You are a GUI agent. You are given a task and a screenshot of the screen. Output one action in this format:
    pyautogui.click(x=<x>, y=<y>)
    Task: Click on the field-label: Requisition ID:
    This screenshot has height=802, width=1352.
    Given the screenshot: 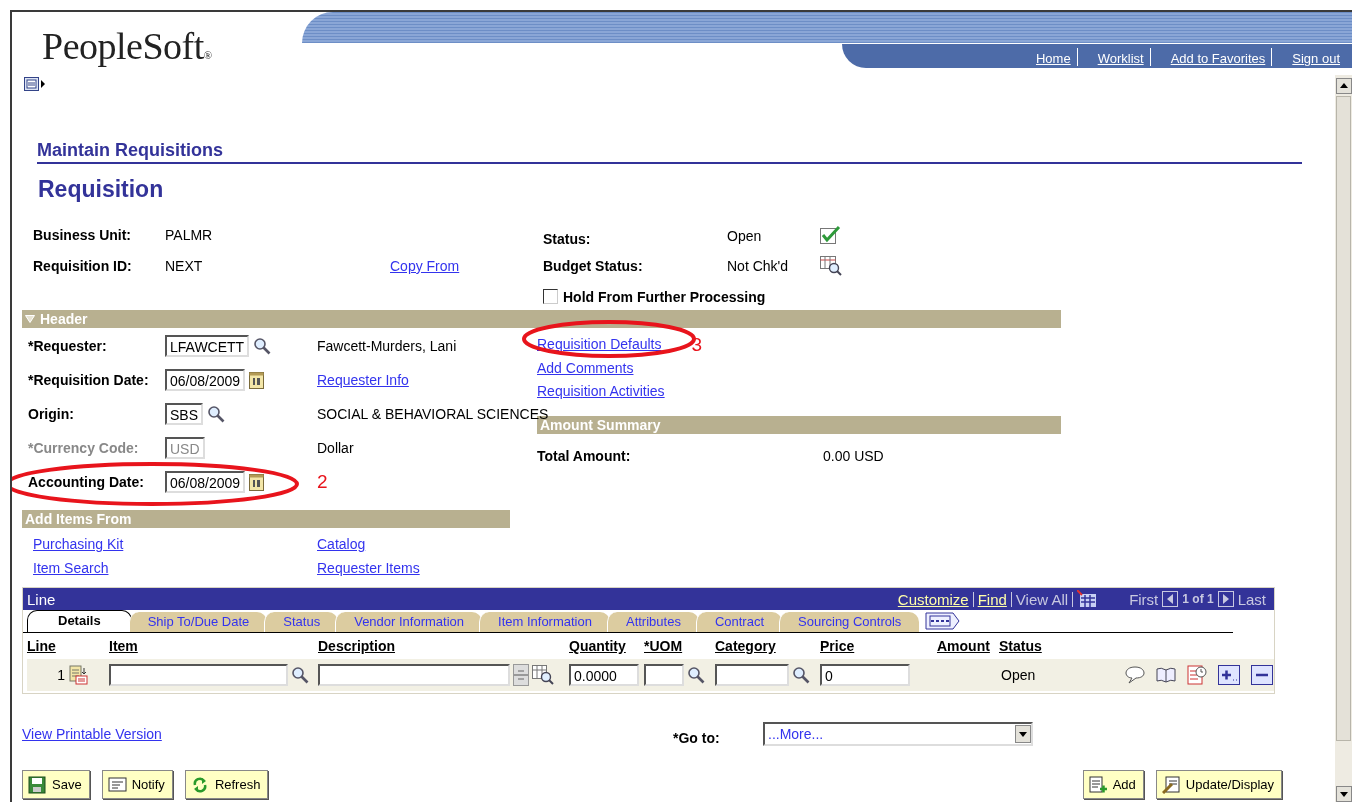 What is the action you would take?
    pyautogui.click(x=83, y=265)
    